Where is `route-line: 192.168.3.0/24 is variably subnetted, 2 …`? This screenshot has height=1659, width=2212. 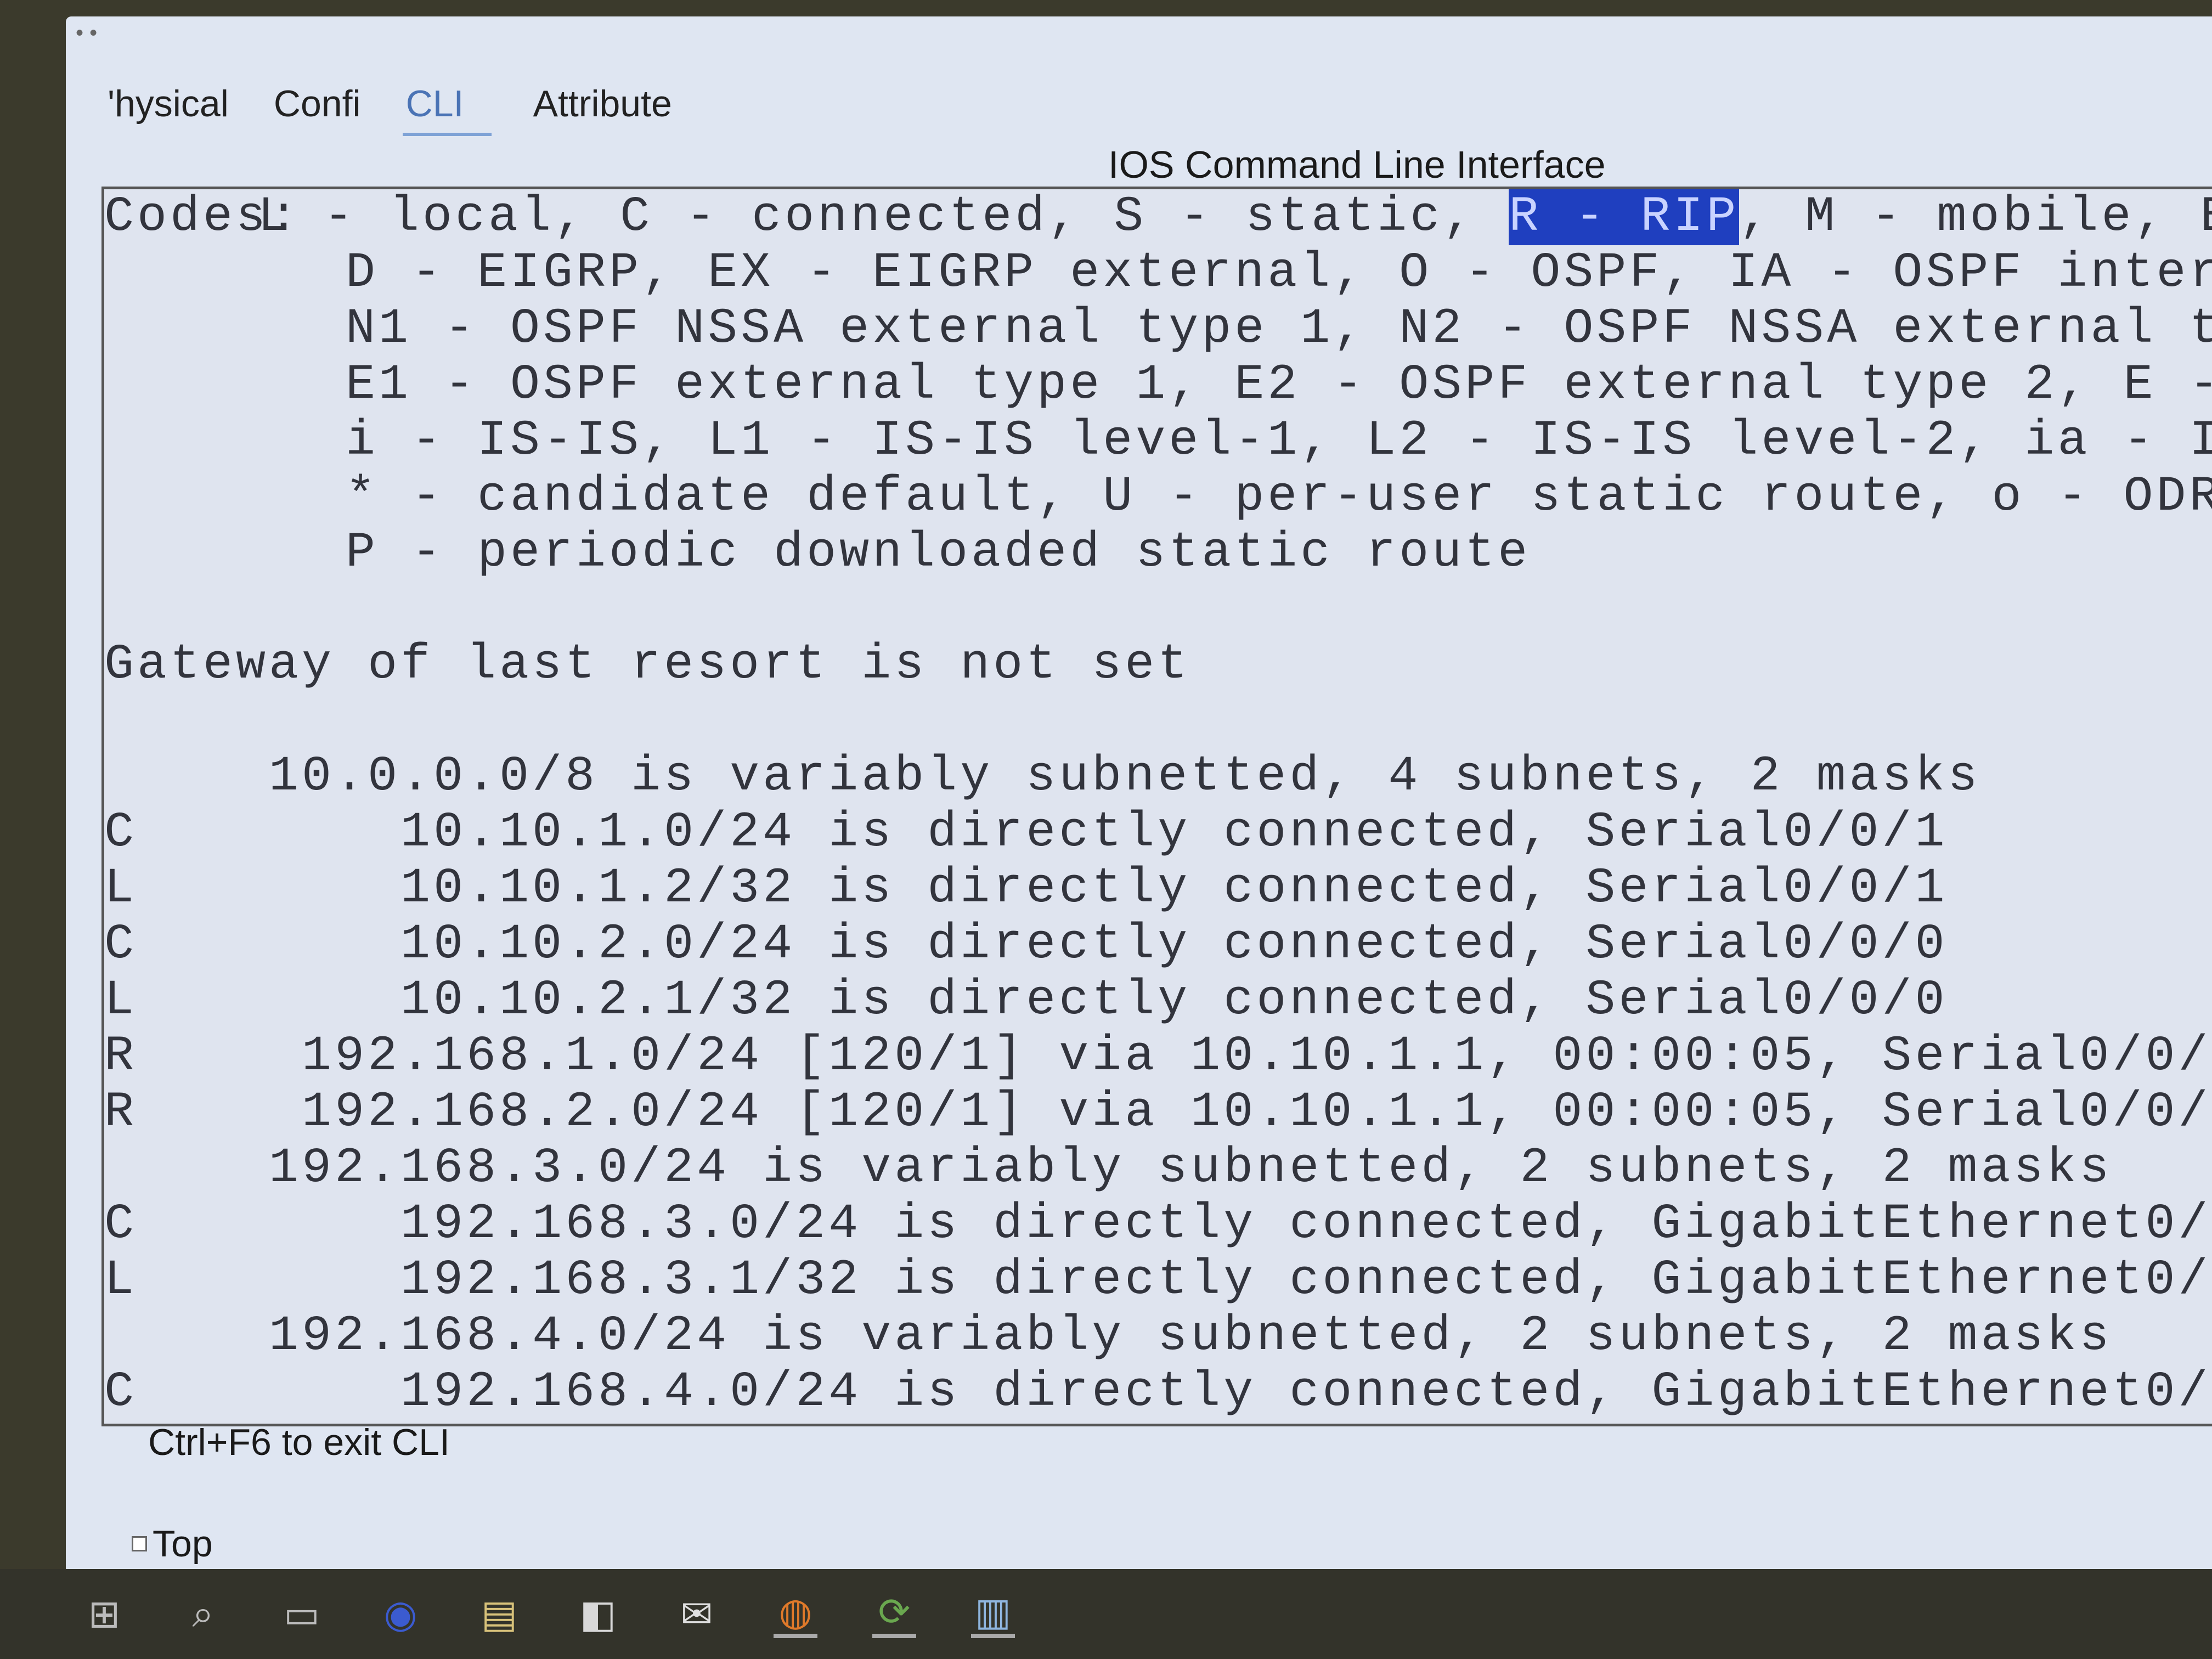
route-line: 192.168.3.0/24 is variably subnetted, 2 … is located at coordinates (1108, 1169).